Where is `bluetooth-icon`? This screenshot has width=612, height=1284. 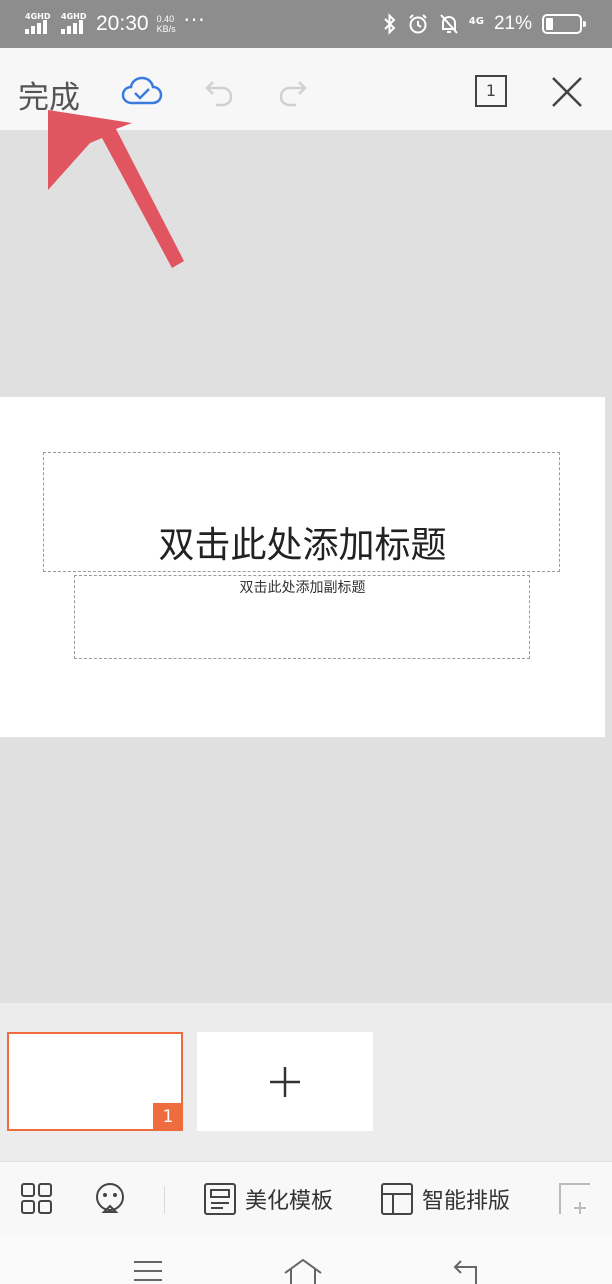 bluetooth-icon is located at coordinates (390, 24).